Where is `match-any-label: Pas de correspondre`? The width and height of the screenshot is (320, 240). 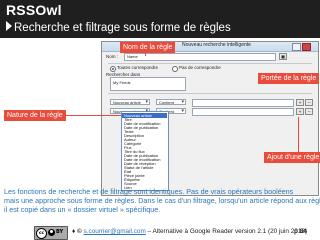 match-any-label: Pas de correspondre is located at coordinates (200, 67).